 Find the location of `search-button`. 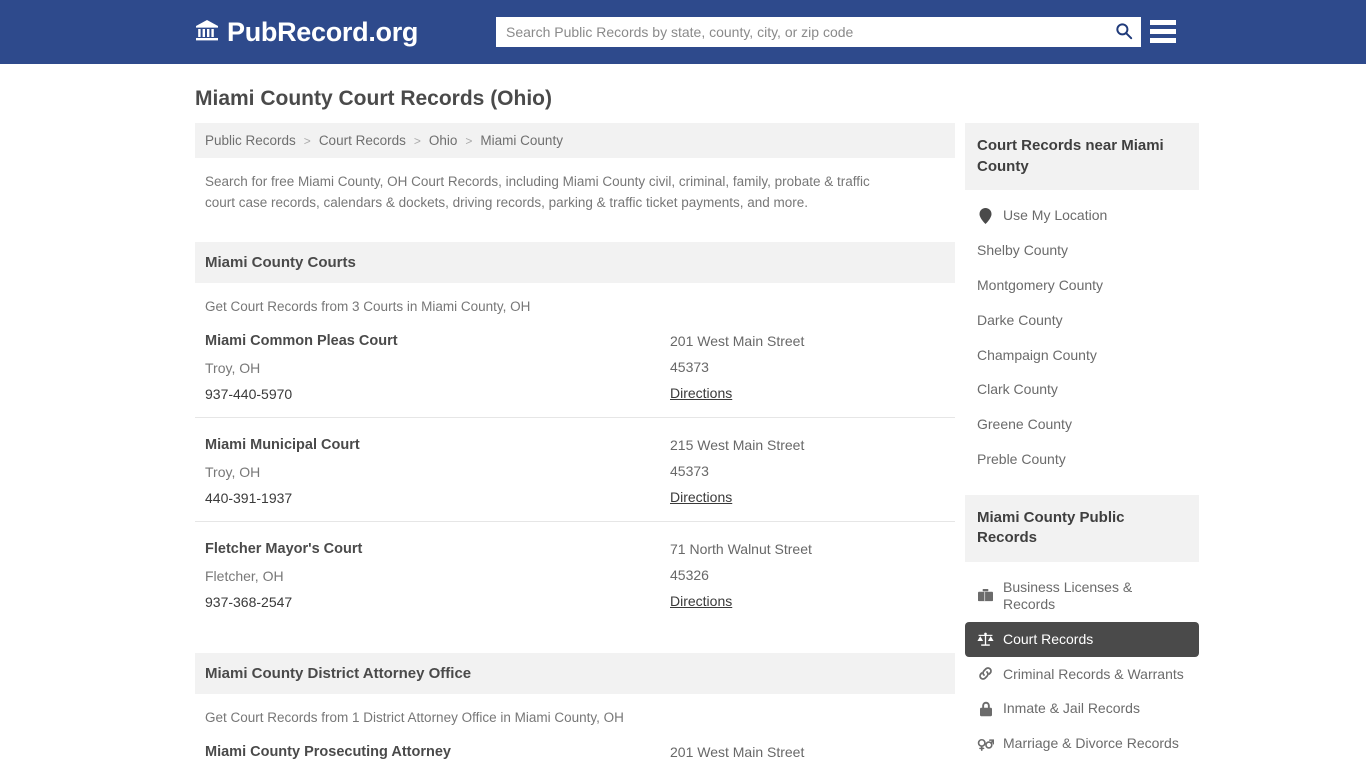

search-button is located at coordinates (1124, 32).